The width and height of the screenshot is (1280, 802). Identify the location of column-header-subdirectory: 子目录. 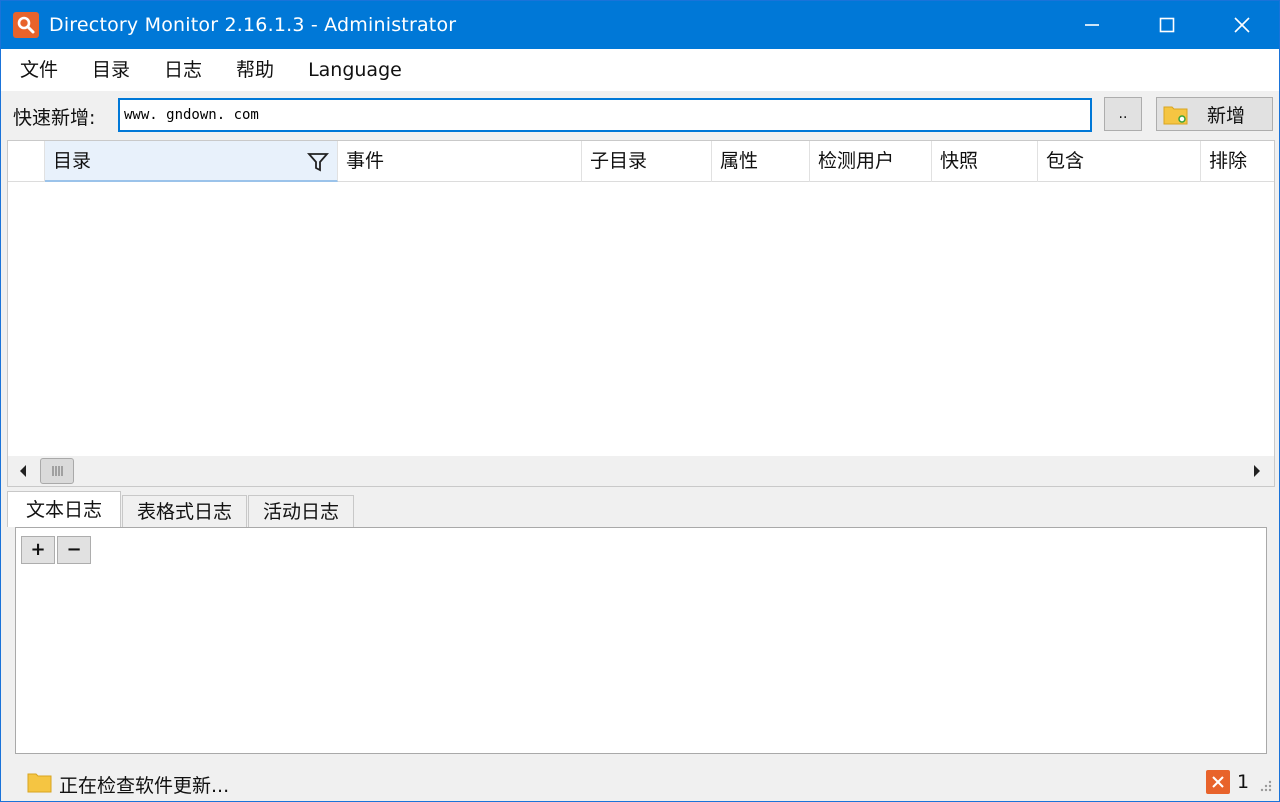
(647, 161).